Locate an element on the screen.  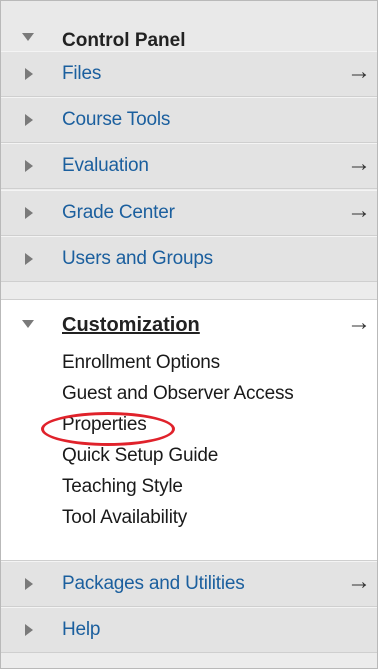
submenu-item-guest-observer-access: Guest and Observer Access is located at coordinates (178, 394).